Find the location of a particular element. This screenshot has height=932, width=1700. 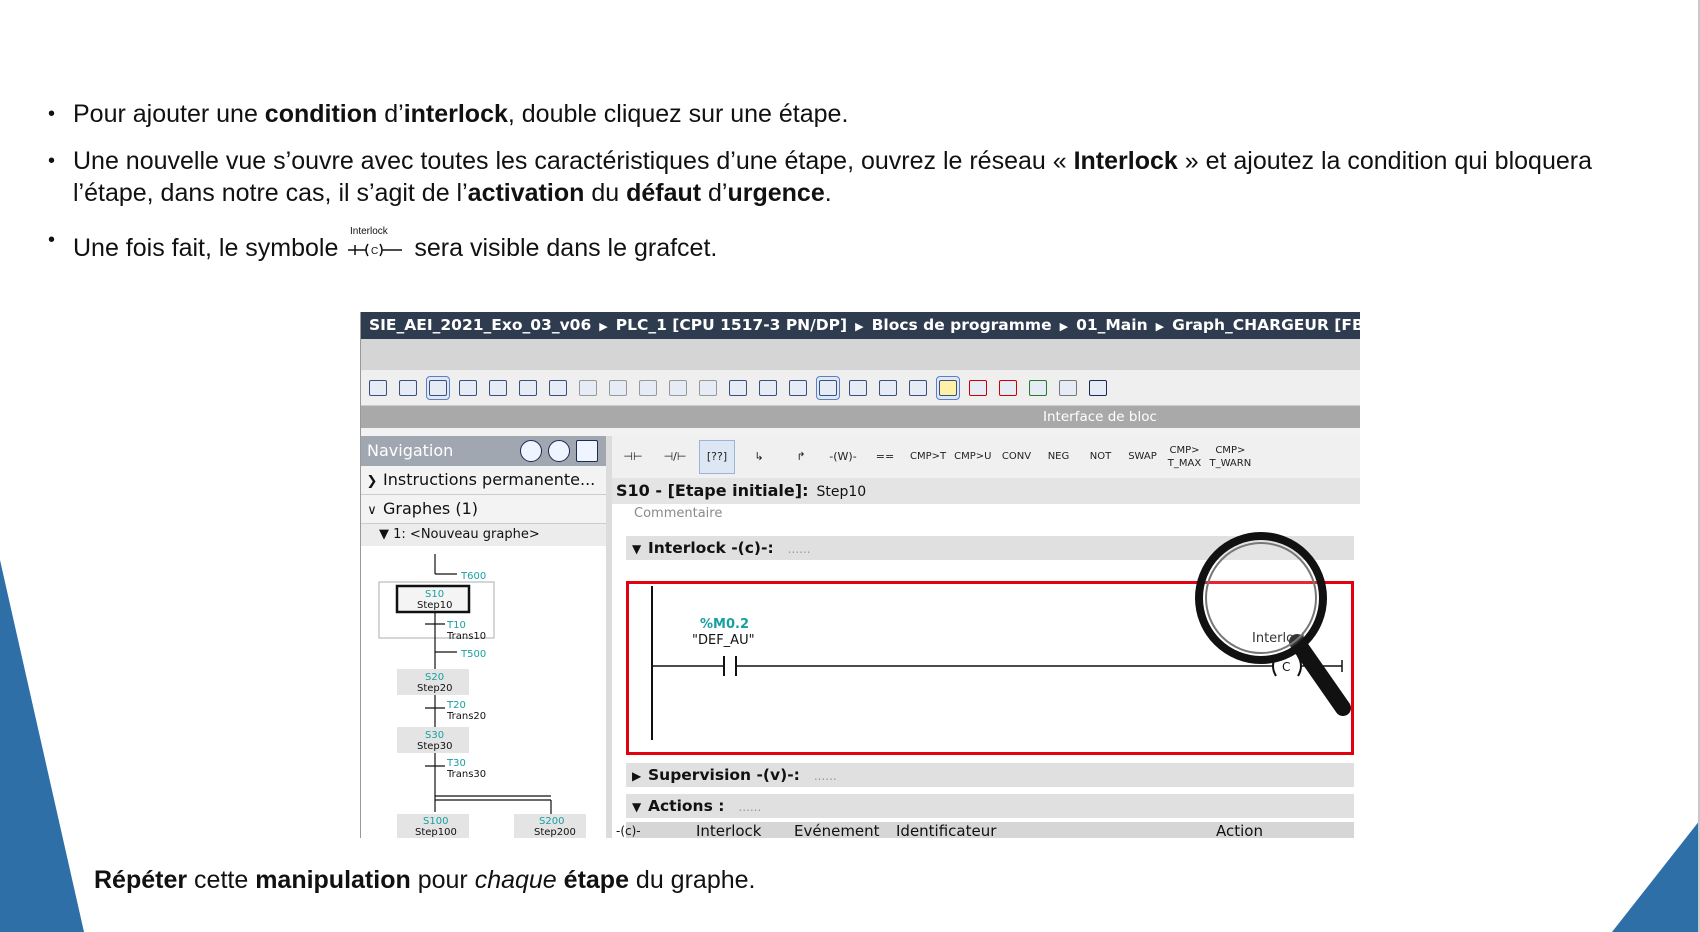

col-identificateur: Identificateur is located at coordinates (946, 830).